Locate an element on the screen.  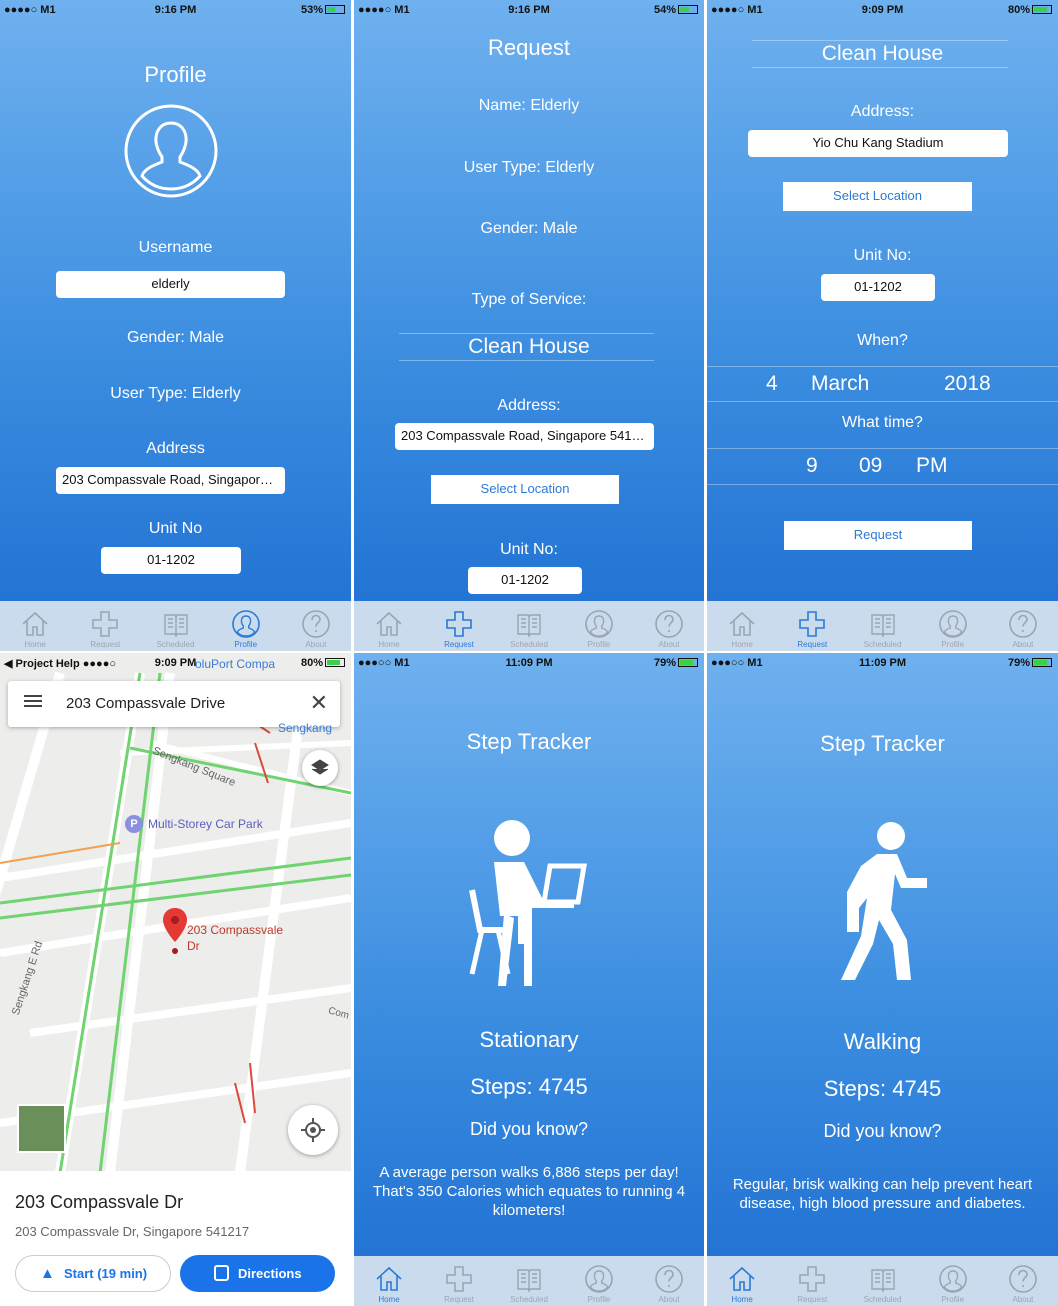
location-pin-icon is located at coordinates (175, 931).